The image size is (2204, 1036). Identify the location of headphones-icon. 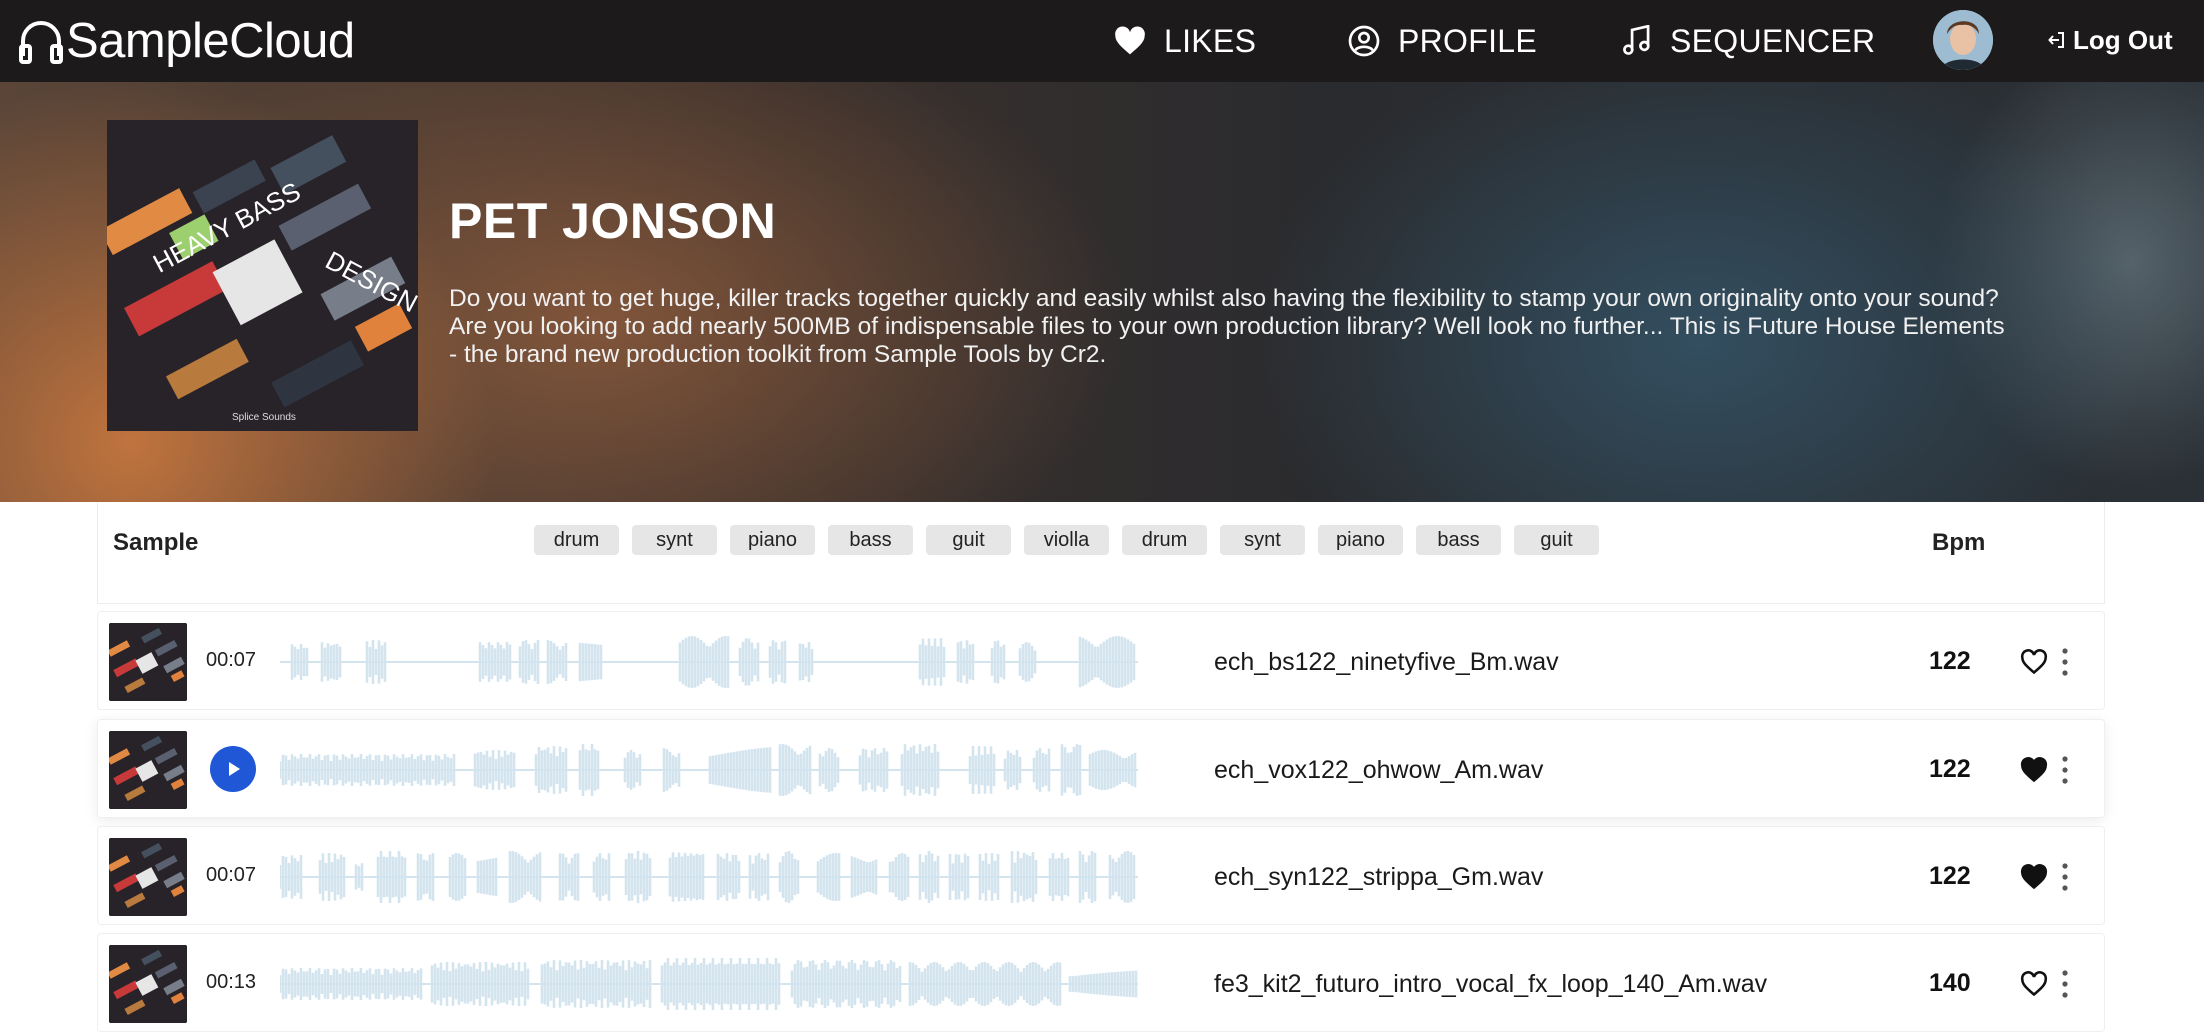
(41, 42).